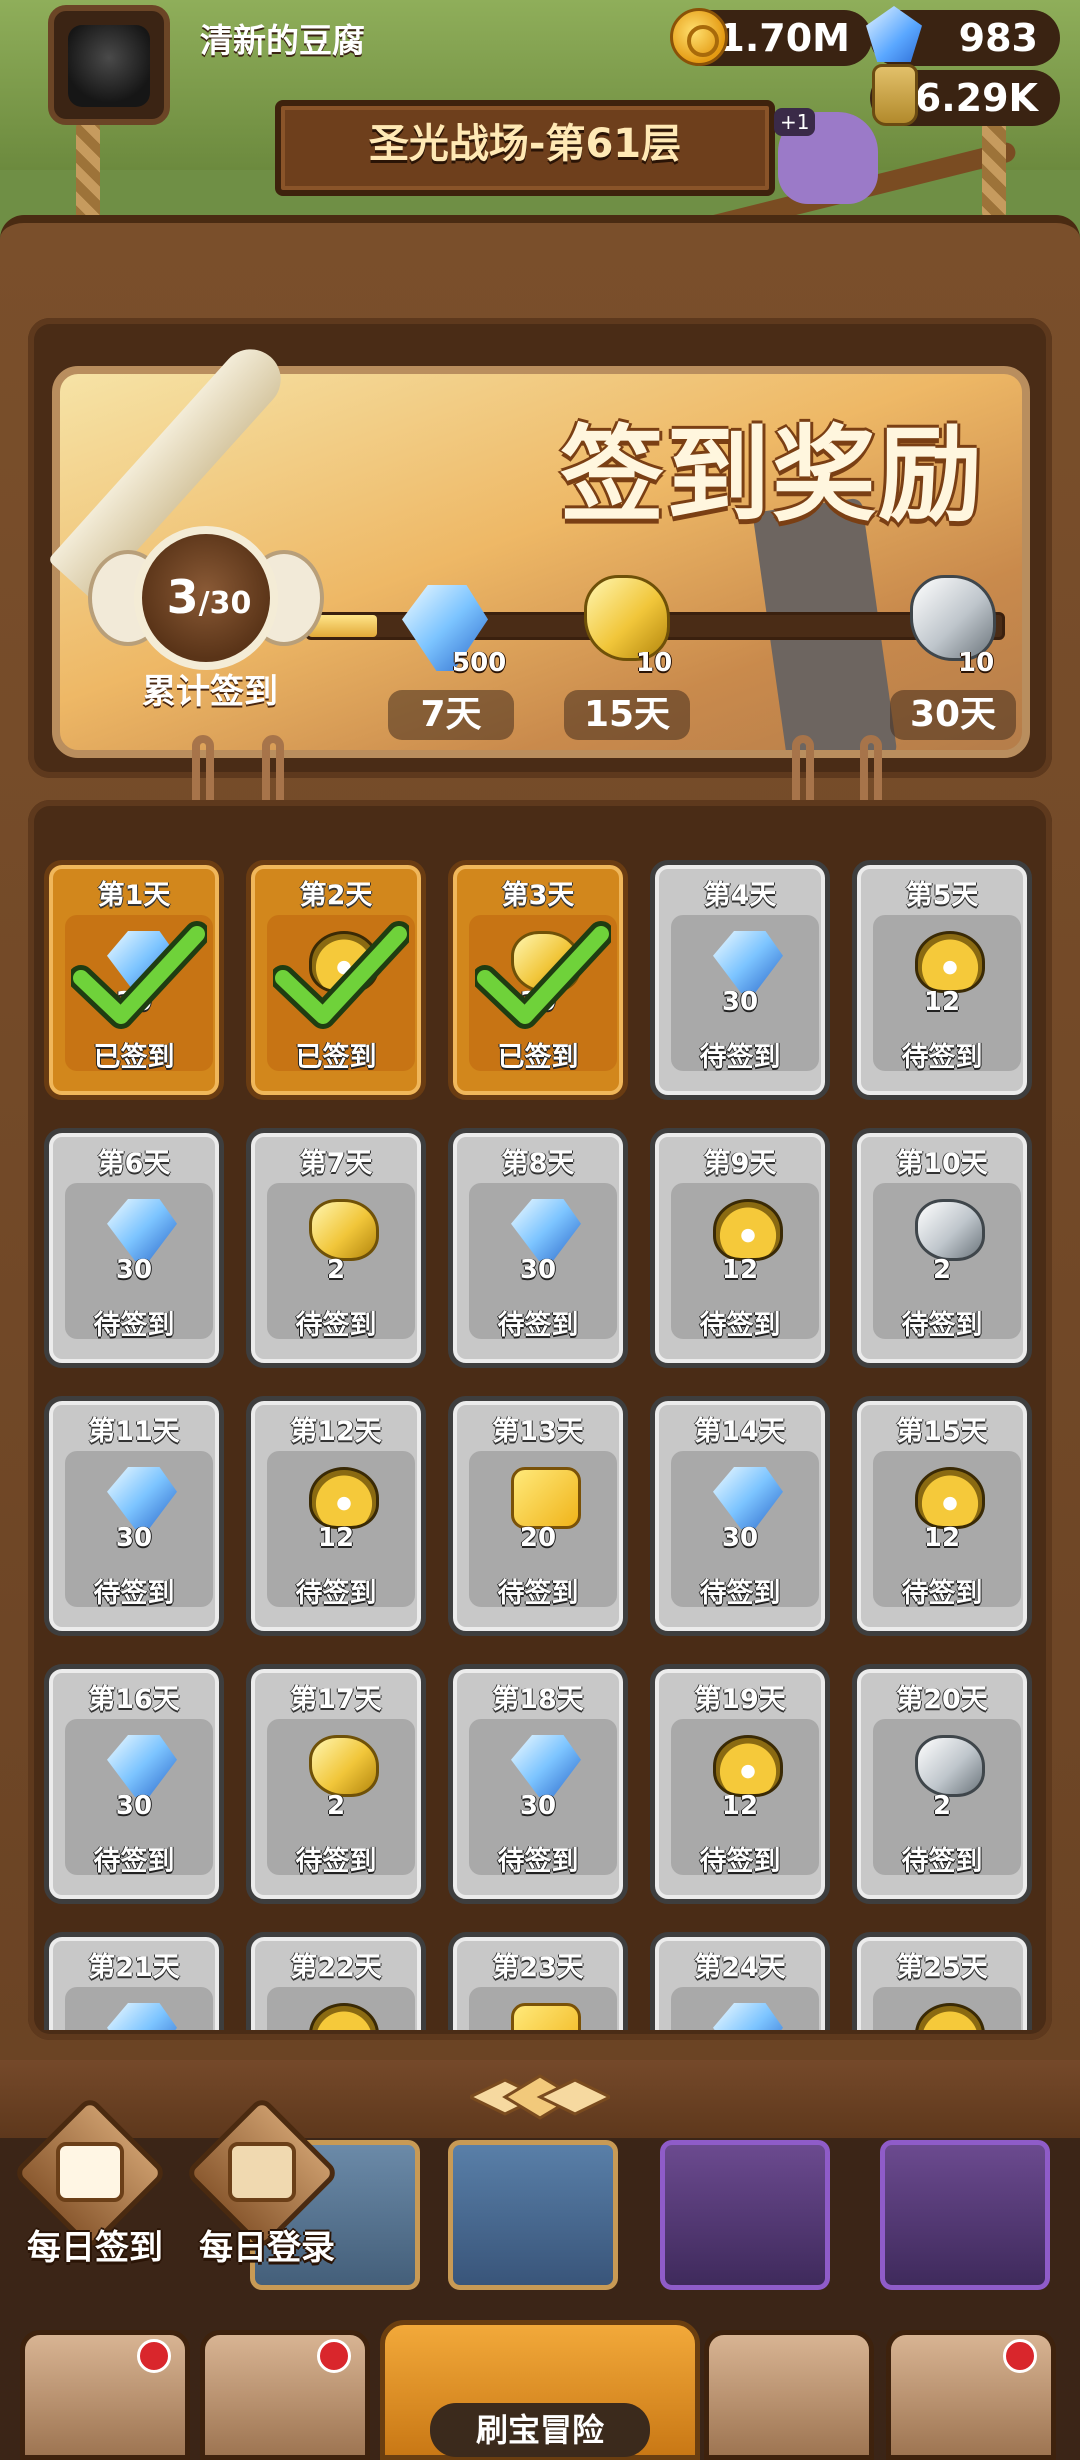 The height and width of the screenshot is (2460, 1080). What do you see at coordinates (895, 95) in the screenshot?
I see `jar-icon` at bounding box center [895, 95].